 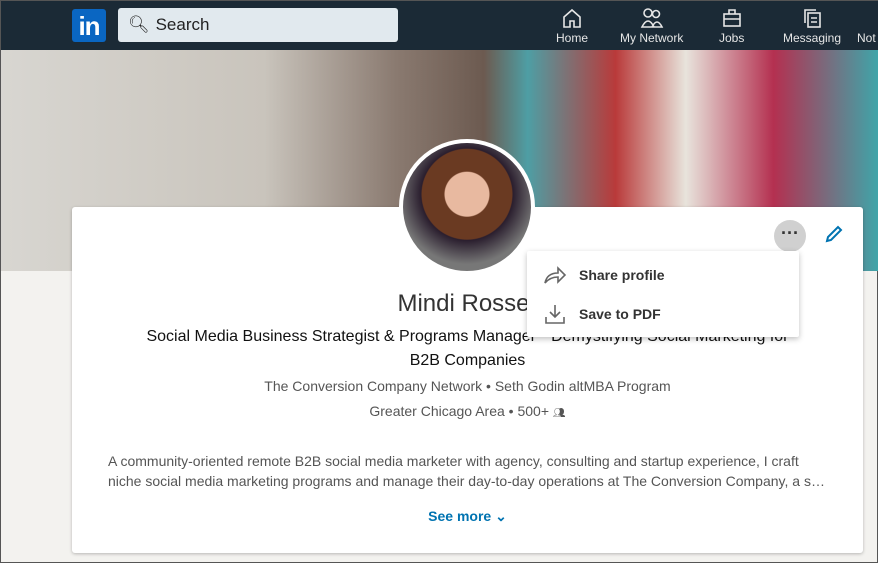 I want to click on nav-jobs: Jobs, so click(x=731, y=26).